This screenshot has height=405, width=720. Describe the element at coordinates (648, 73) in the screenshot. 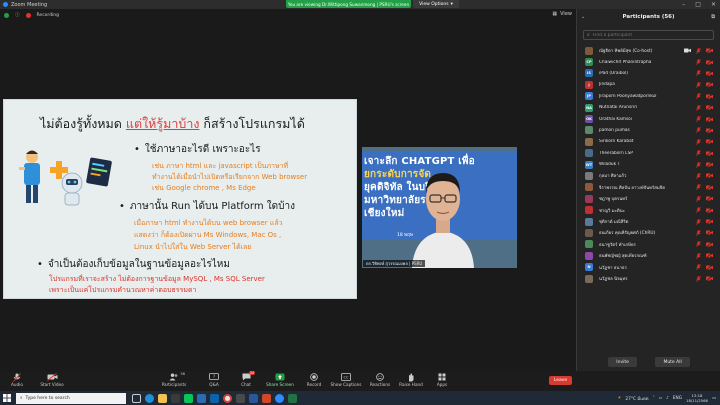

I see `participant-row: IS iPad (Uraibol)` at that location.